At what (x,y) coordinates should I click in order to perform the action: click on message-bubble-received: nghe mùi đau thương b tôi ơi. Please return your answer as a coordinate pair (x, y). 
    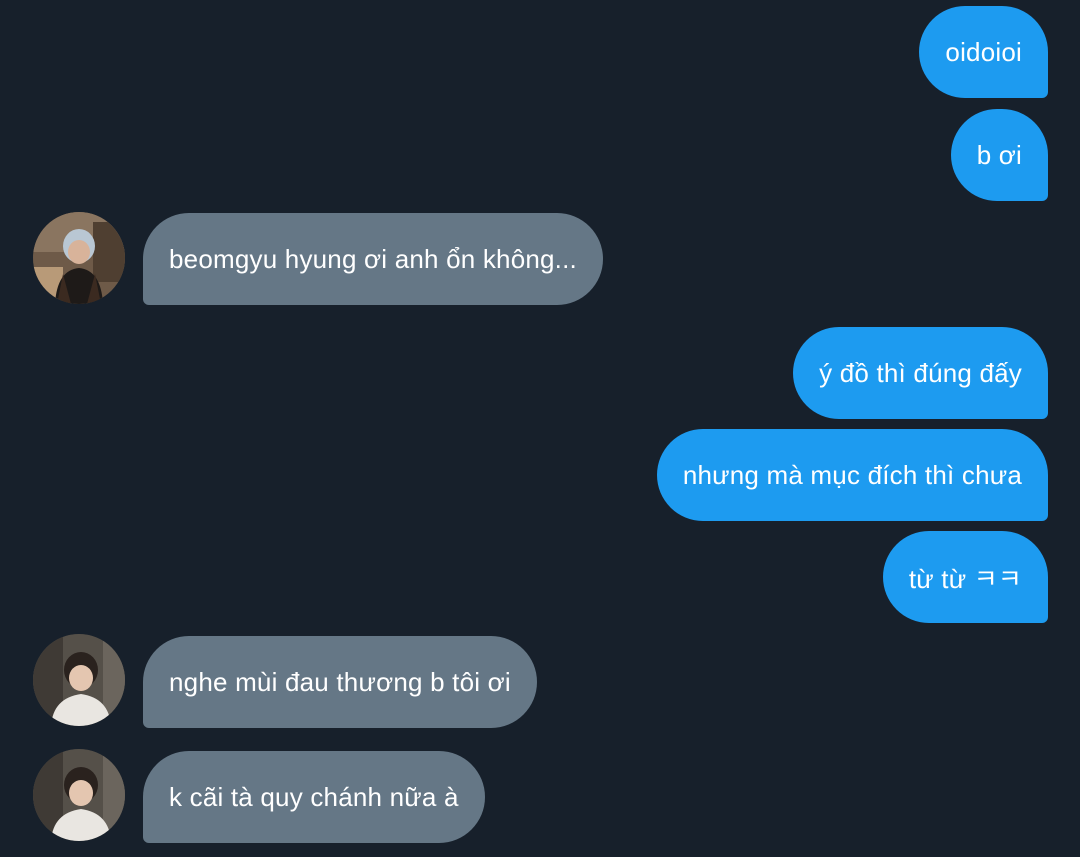
    Looking at the image, I should click on (340, 682).